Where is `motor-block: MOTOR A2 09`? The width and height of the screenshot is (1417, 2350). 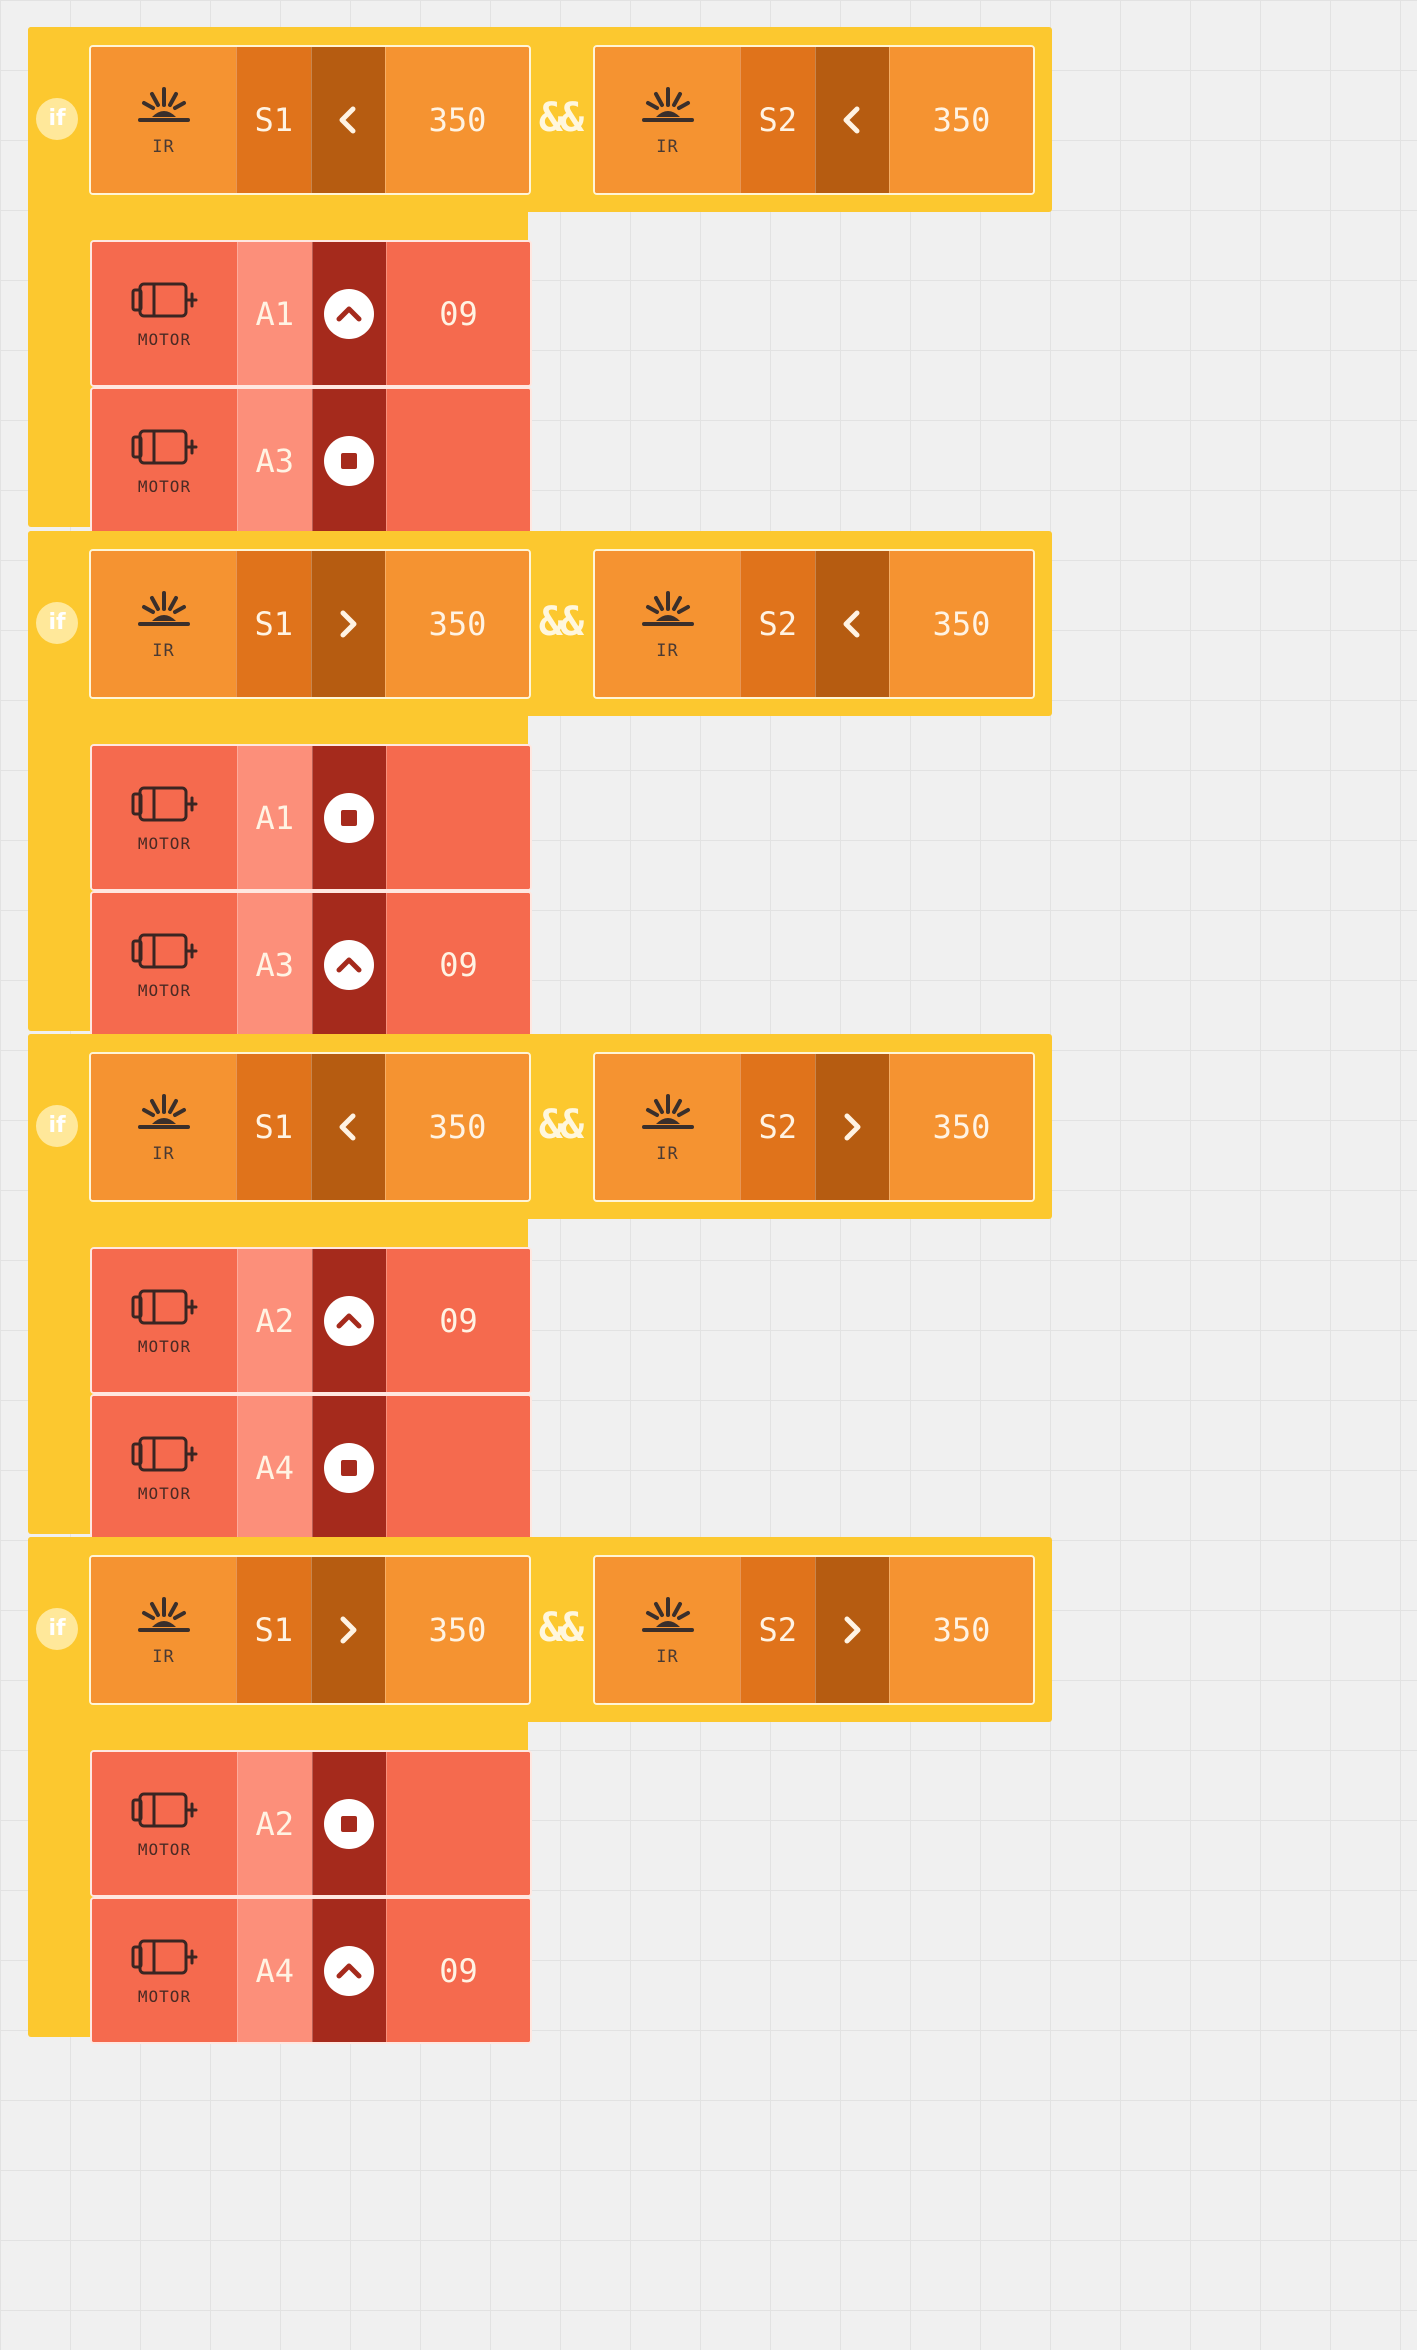 motor-block: MOTOR A2 09 is located at coordinates (311, 1320).